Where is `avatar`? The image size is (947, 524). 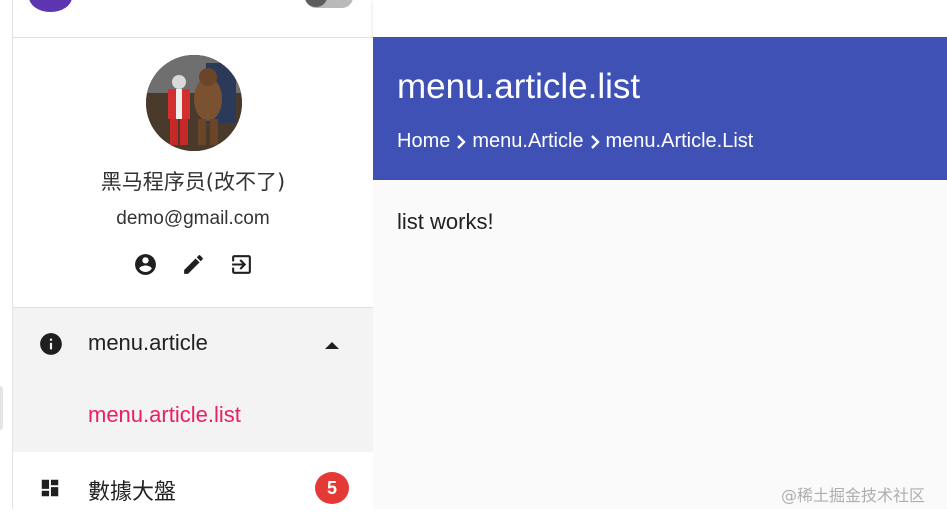
avatar is located at coordinates (194, 103).